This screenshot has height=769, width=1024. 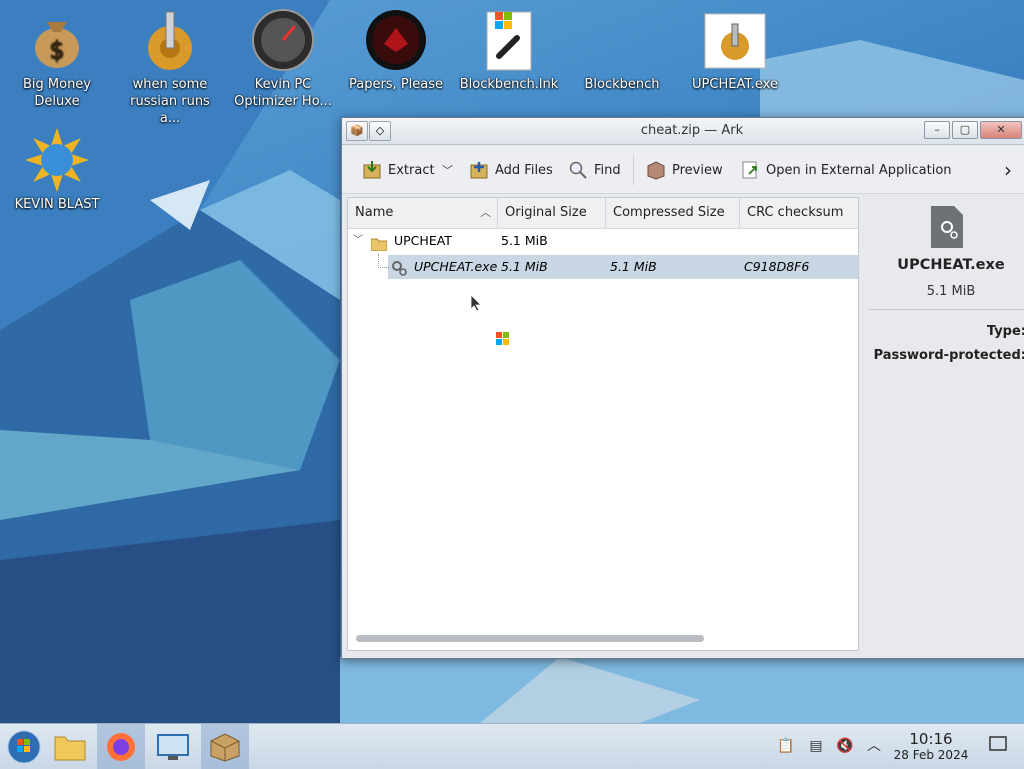 I want to click on folder-icon, so click(x=70, y=748).